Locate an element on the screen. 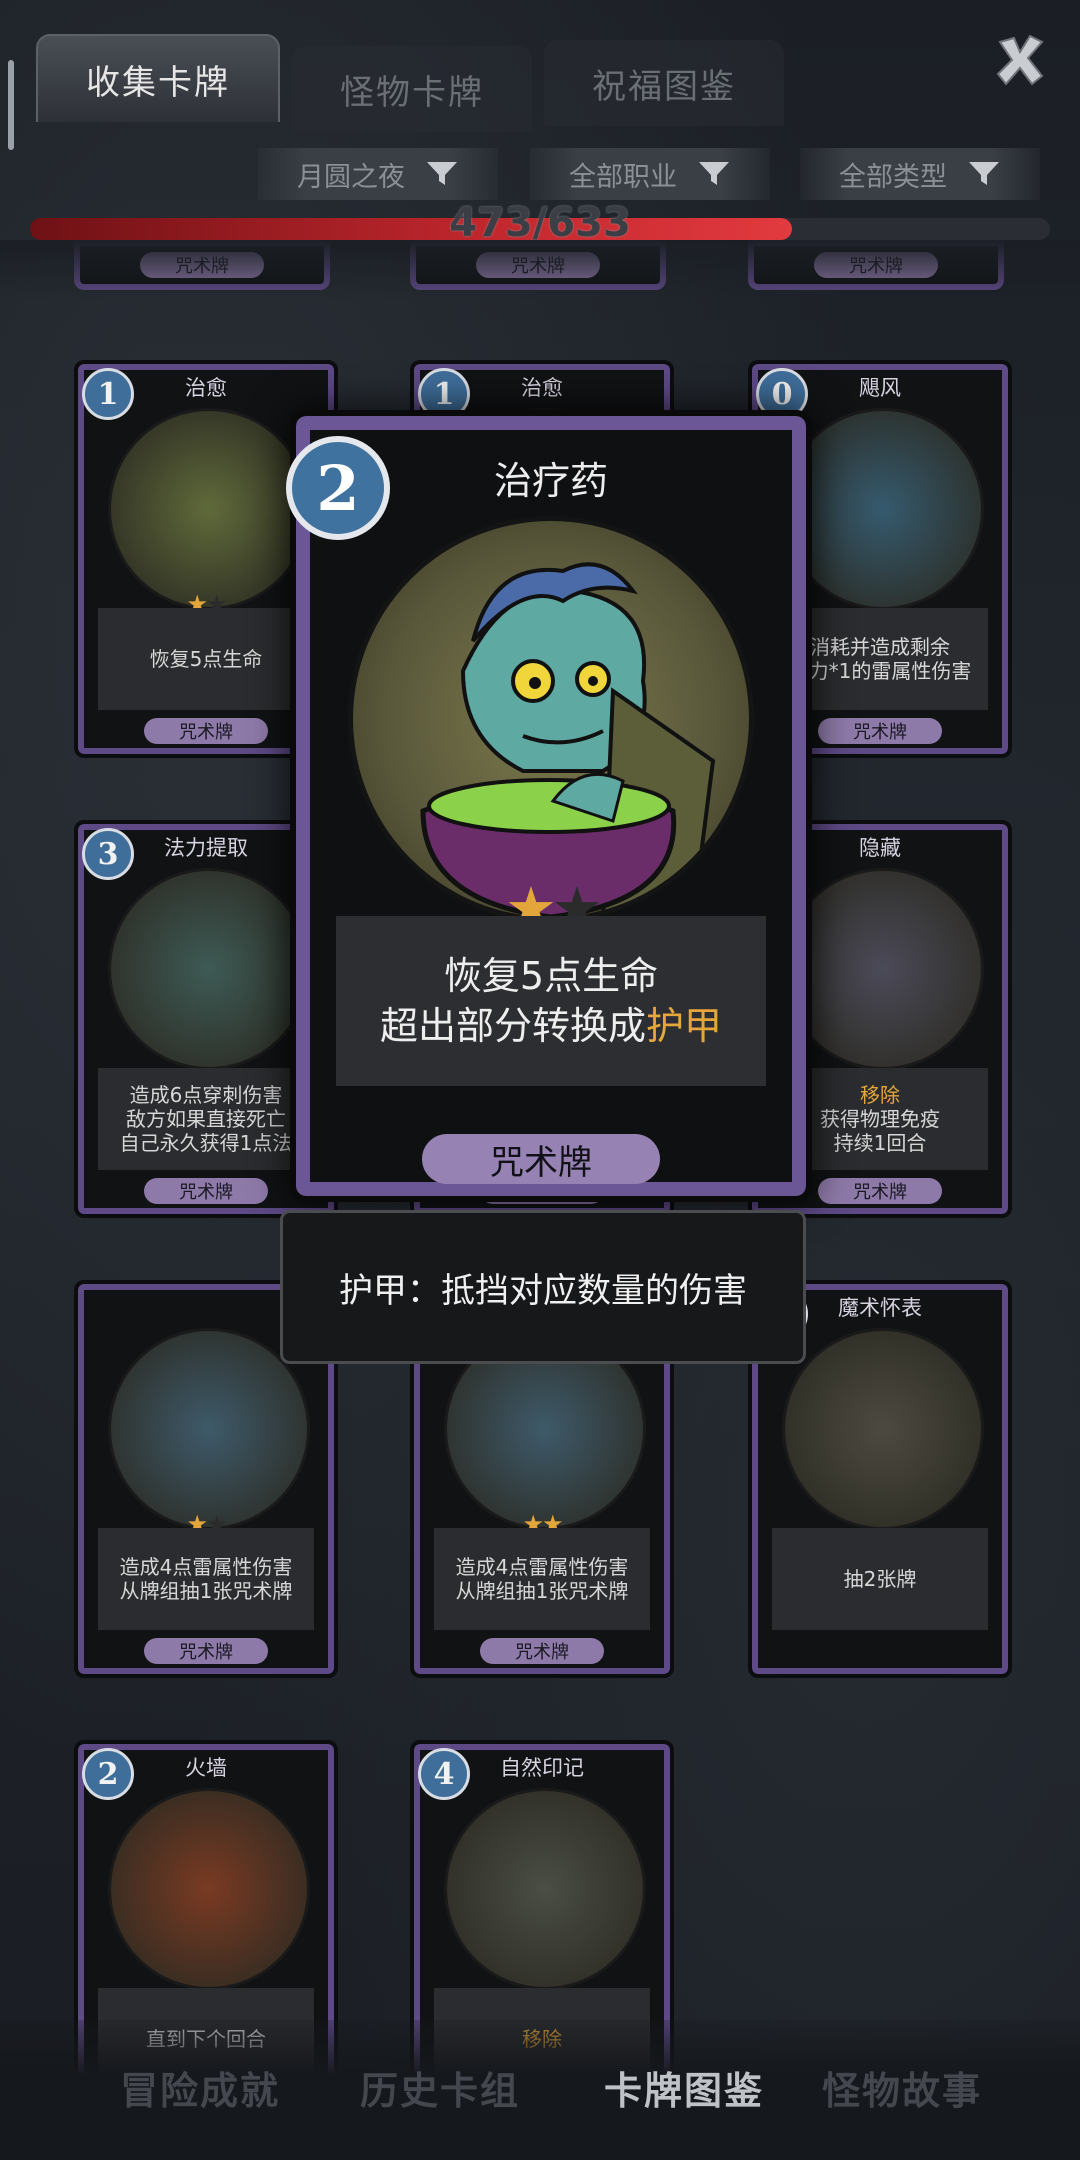 The width and height of the screenshot is (1080, 2160). card-description: 抽2张牌 is located at coordinates (880, 1579).